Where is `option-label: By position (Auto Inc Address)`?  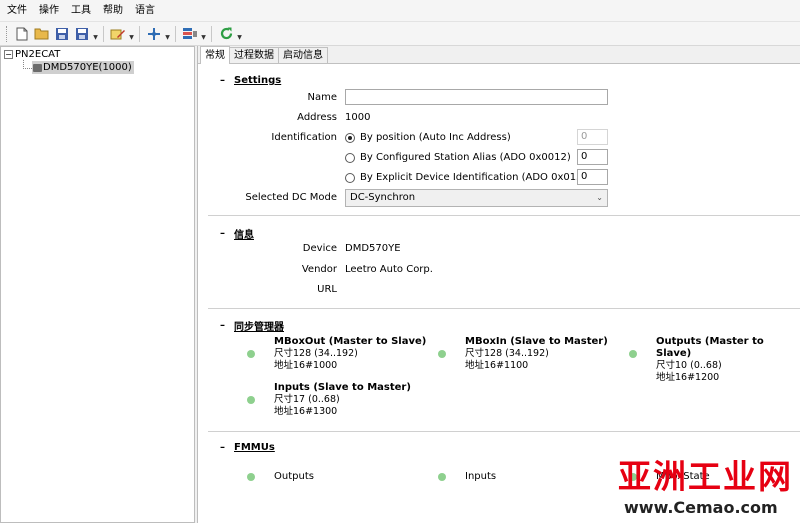 option-label: By position (Auto Inc Address) is located at coordinates (435, 137).